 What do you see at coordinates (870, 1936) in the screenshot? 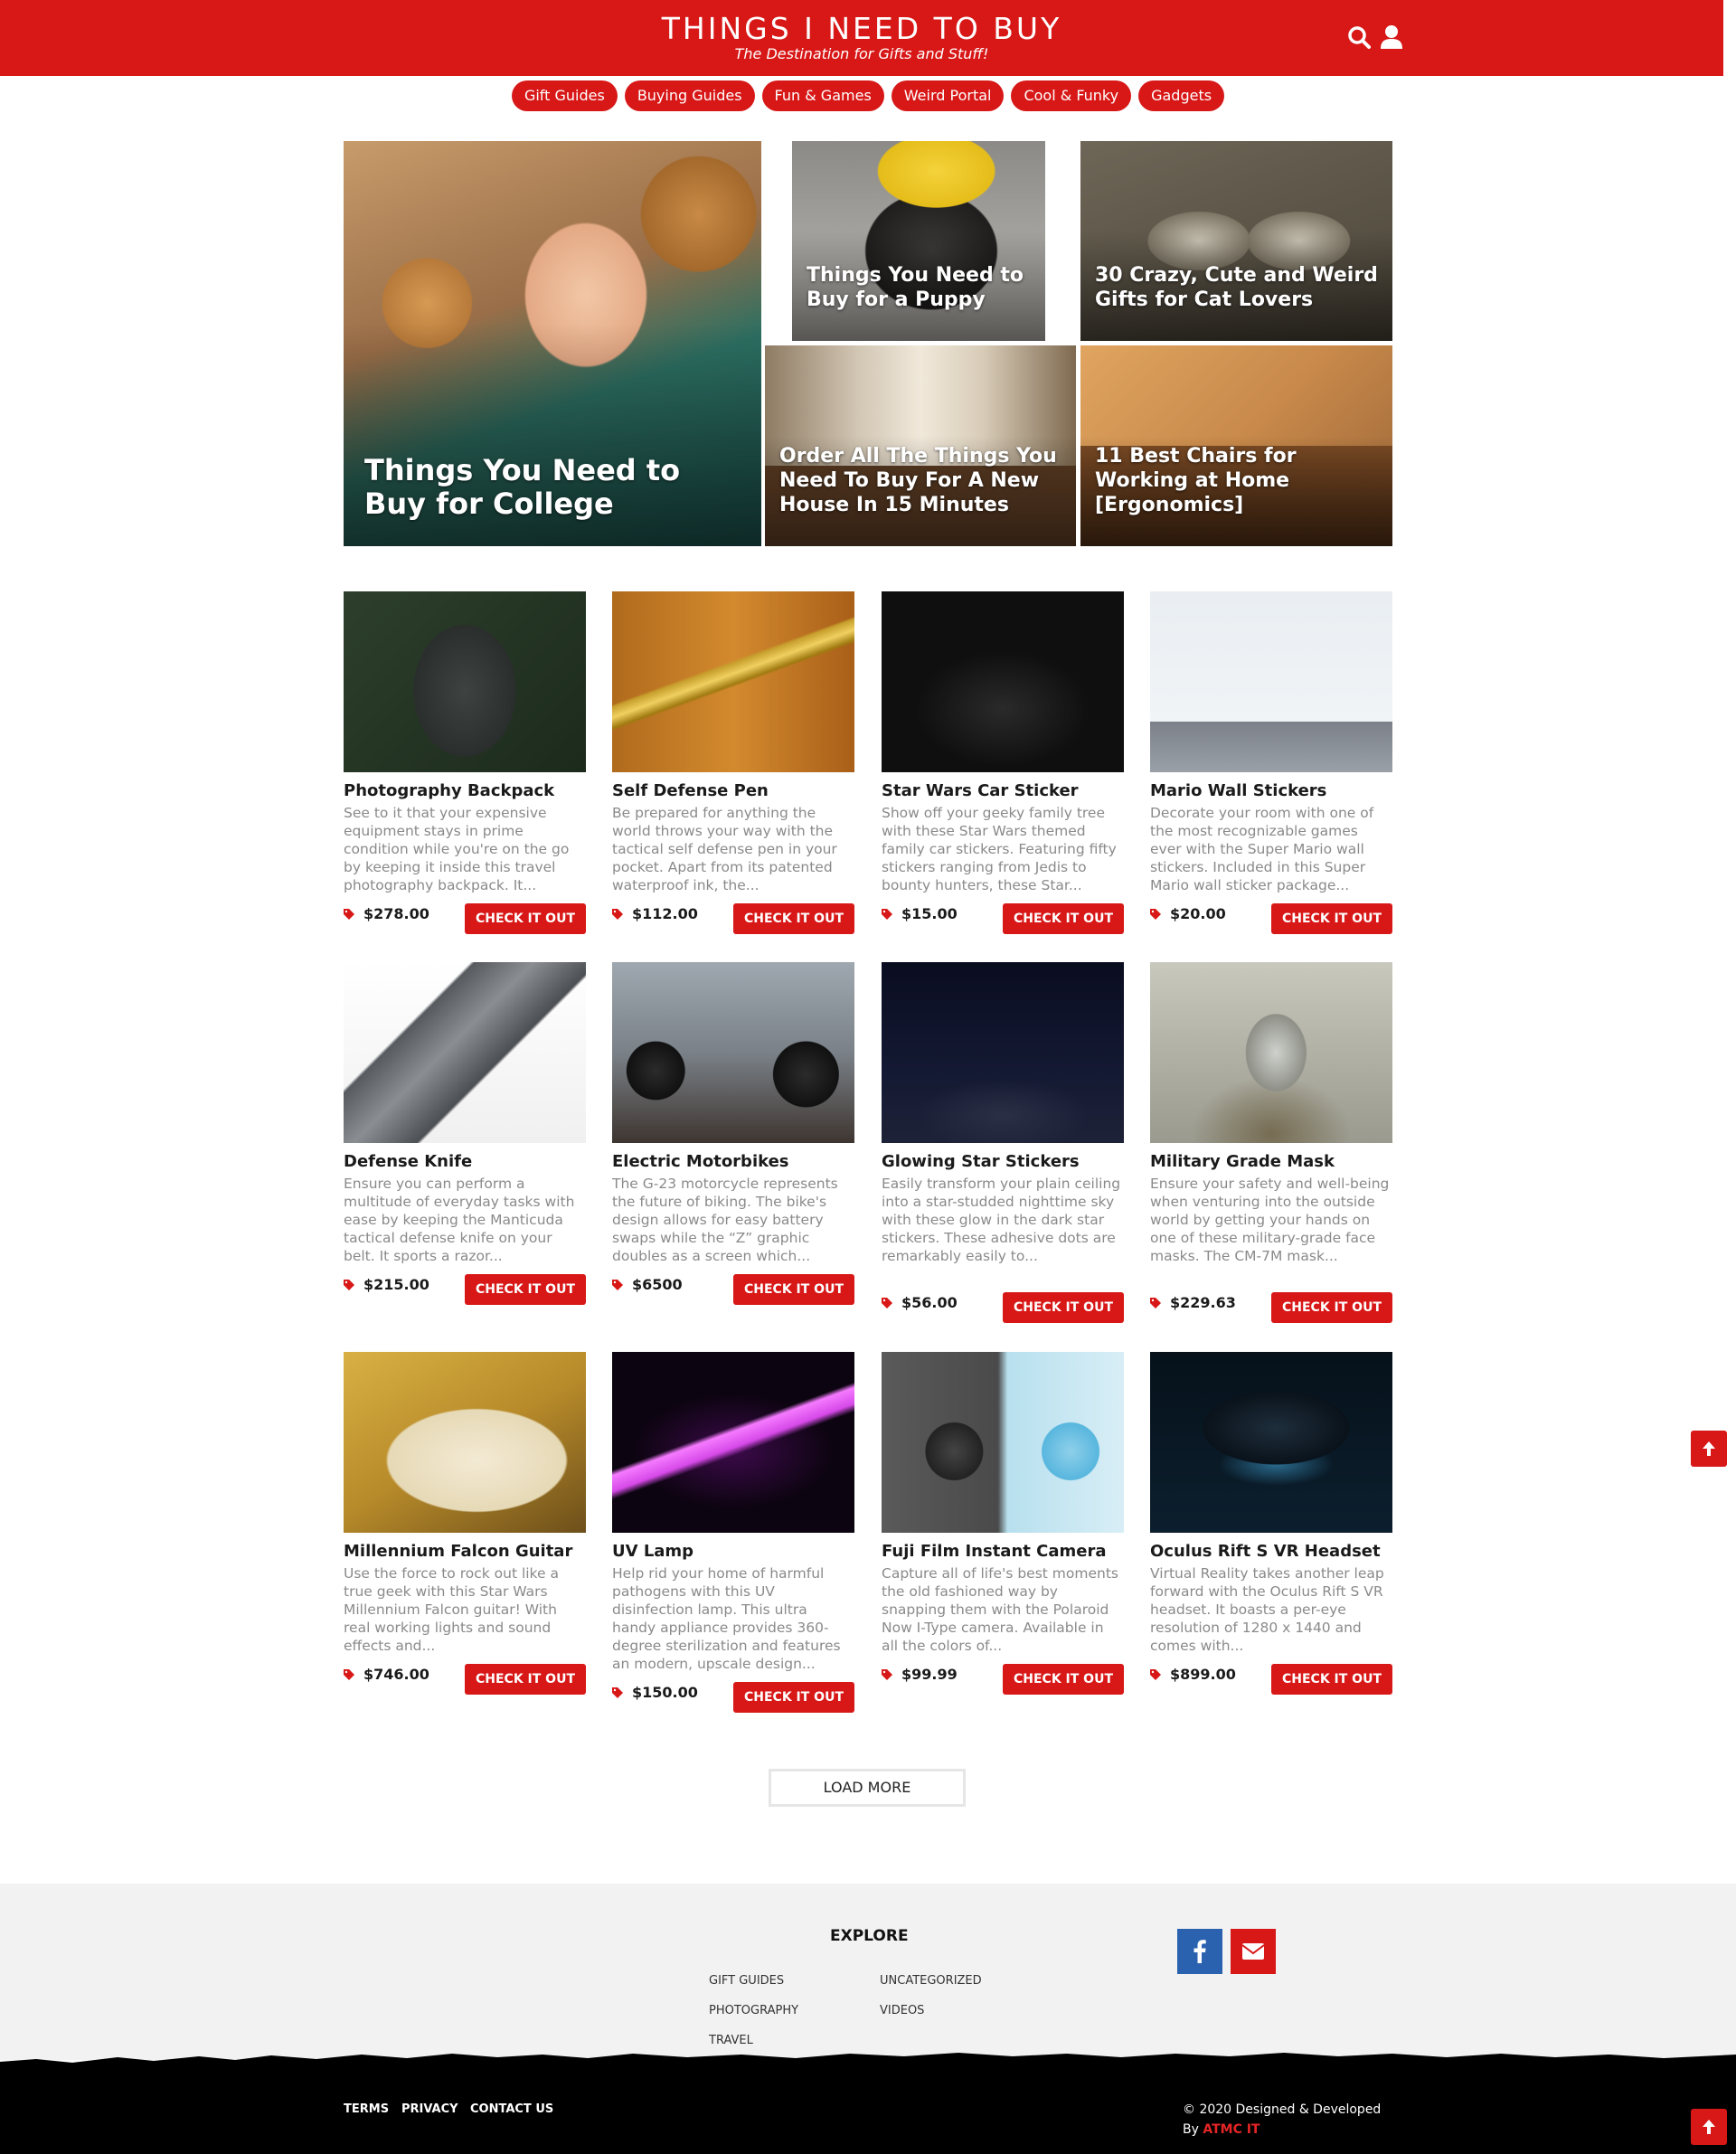
I see `explore-heading: EXPLORE` at bounding box center [870, 1936].